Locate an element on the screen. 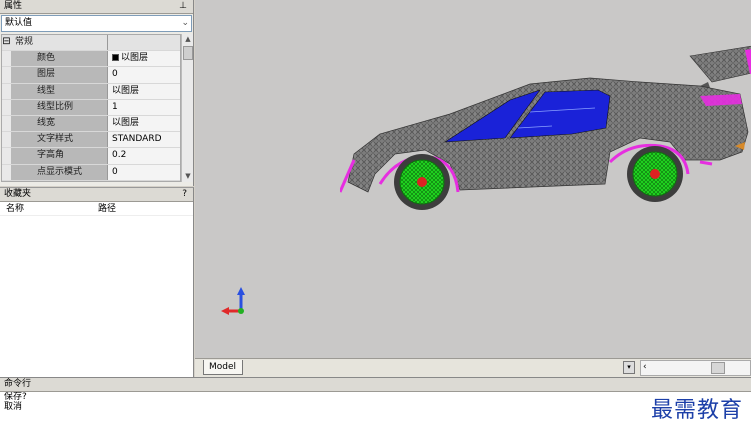 The width and height of the screenshot is (751, 437). property-row: 文字样式 STANDARD is located at coordinates (91, 140).